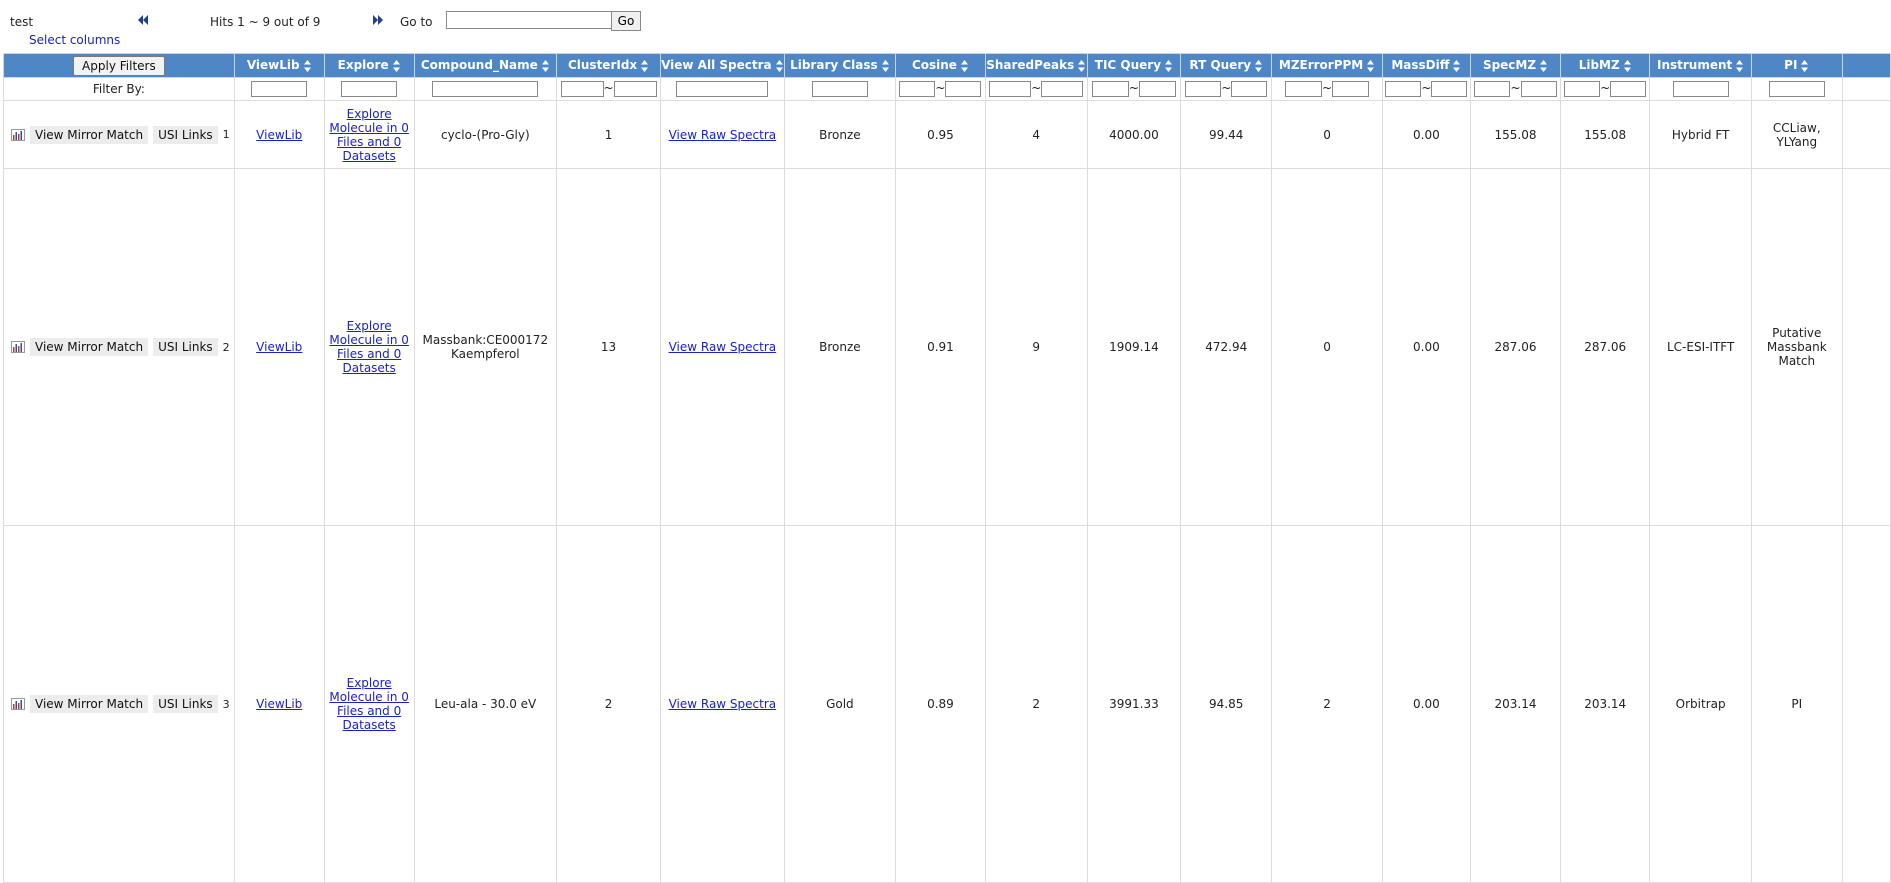 The height and width of the screenshot is (883, 1891). What do you see at coordinates (485, 65) in the screenshot?
I see `col-header-compound-name: Compound_Name` at bounding box center [485, 65].